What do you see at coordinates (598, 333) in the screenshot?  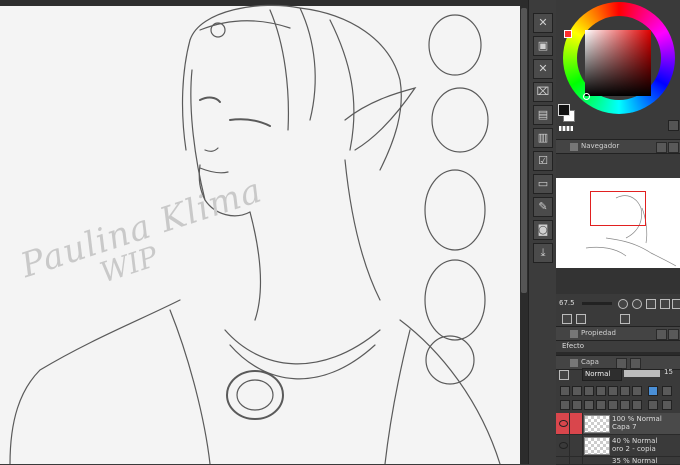 I see `properties-tab-label: Propiedad` at bounding box center [598, 333].